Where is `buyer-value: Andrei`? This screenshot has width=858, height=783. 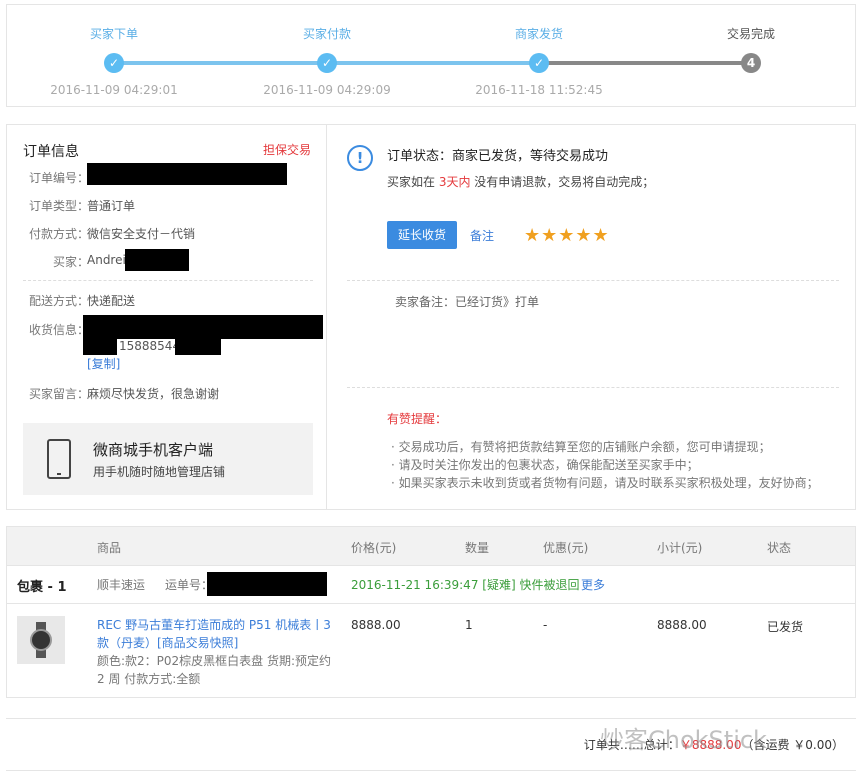
buyer-value: Andrei is located at coordinates (106, 260).